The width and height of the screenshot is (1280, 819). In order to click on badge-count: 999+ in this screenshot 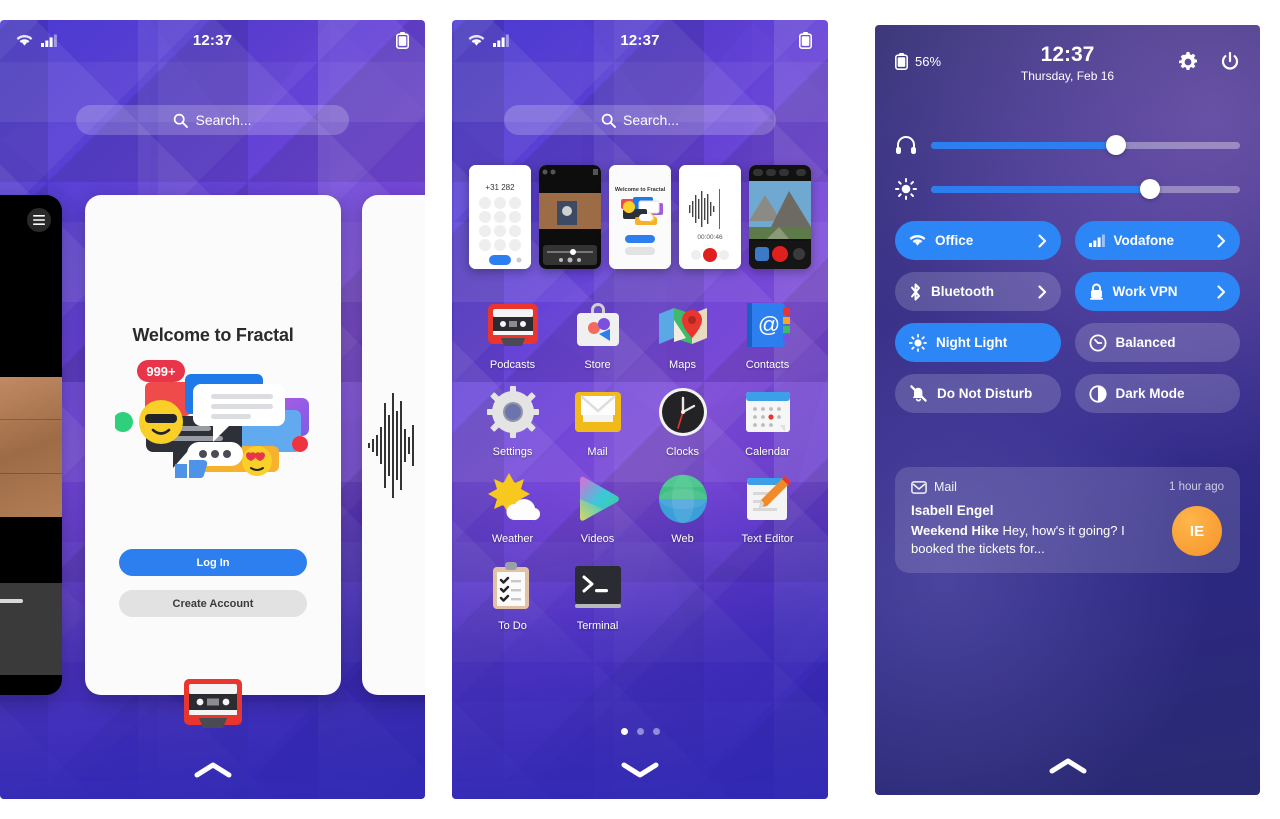, I will do `click(161, 371)`.